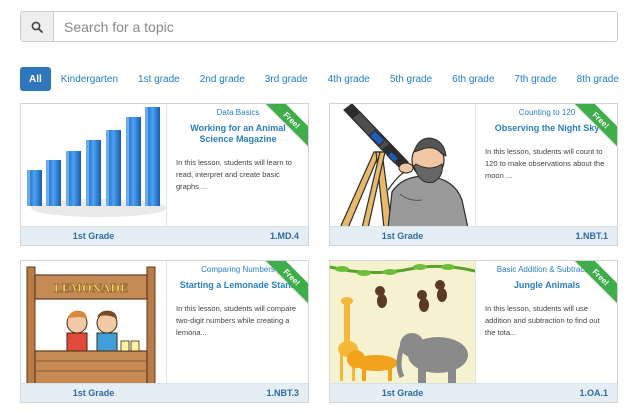  I want to click on lemonade-stand-illustration: LEMONADE, so click(91, 325).